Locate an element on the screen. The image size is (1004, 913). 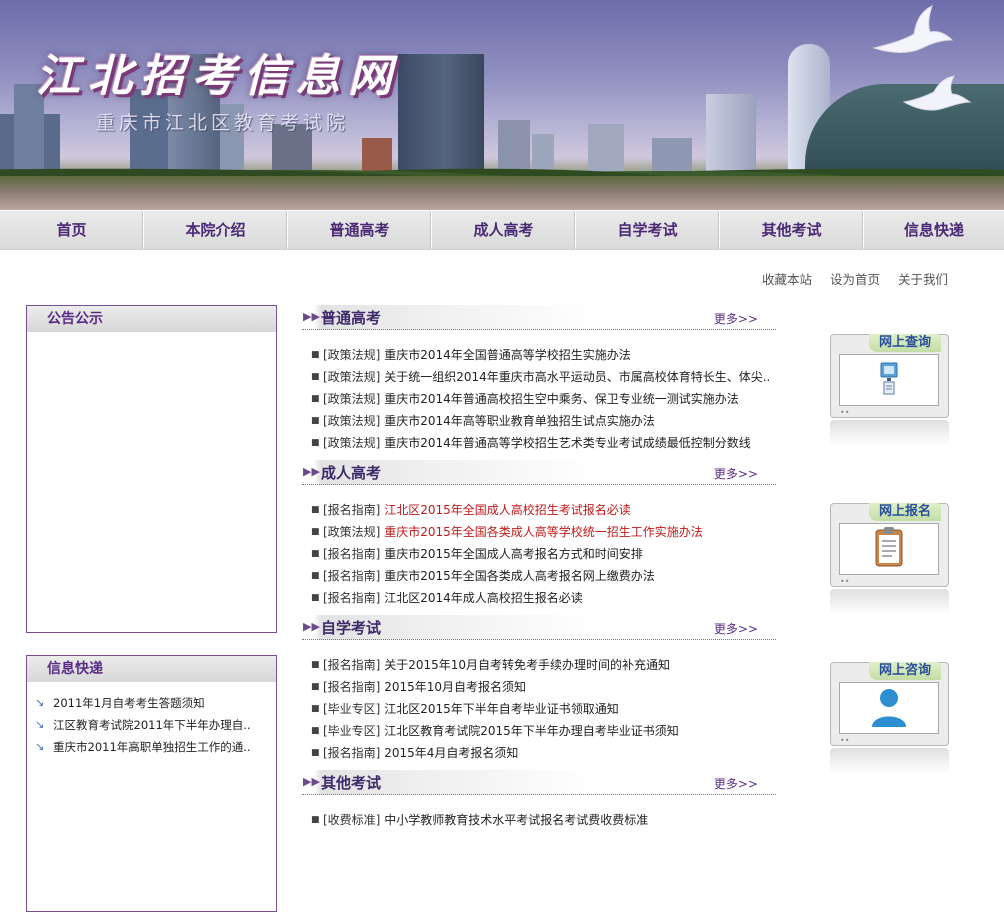
plaza-ground is located at coordinates (502, 193).